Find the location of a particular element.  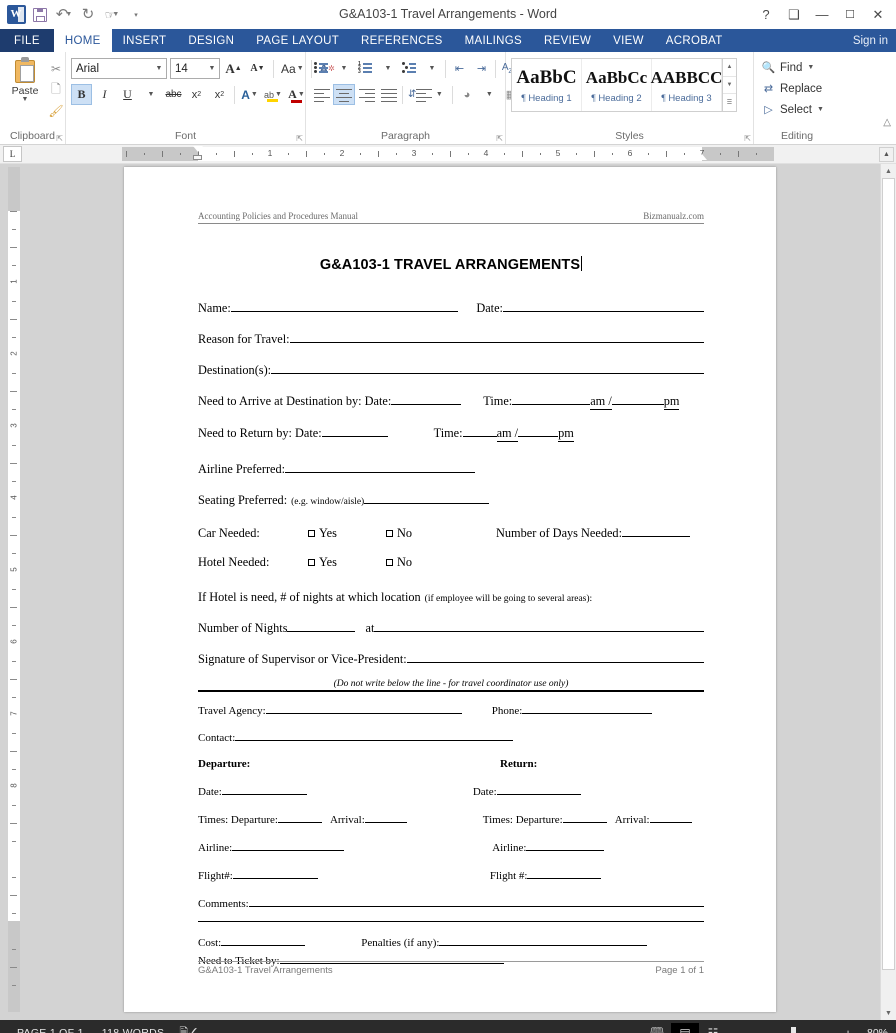

zoom-slider is located at coordinates (793, 1030).